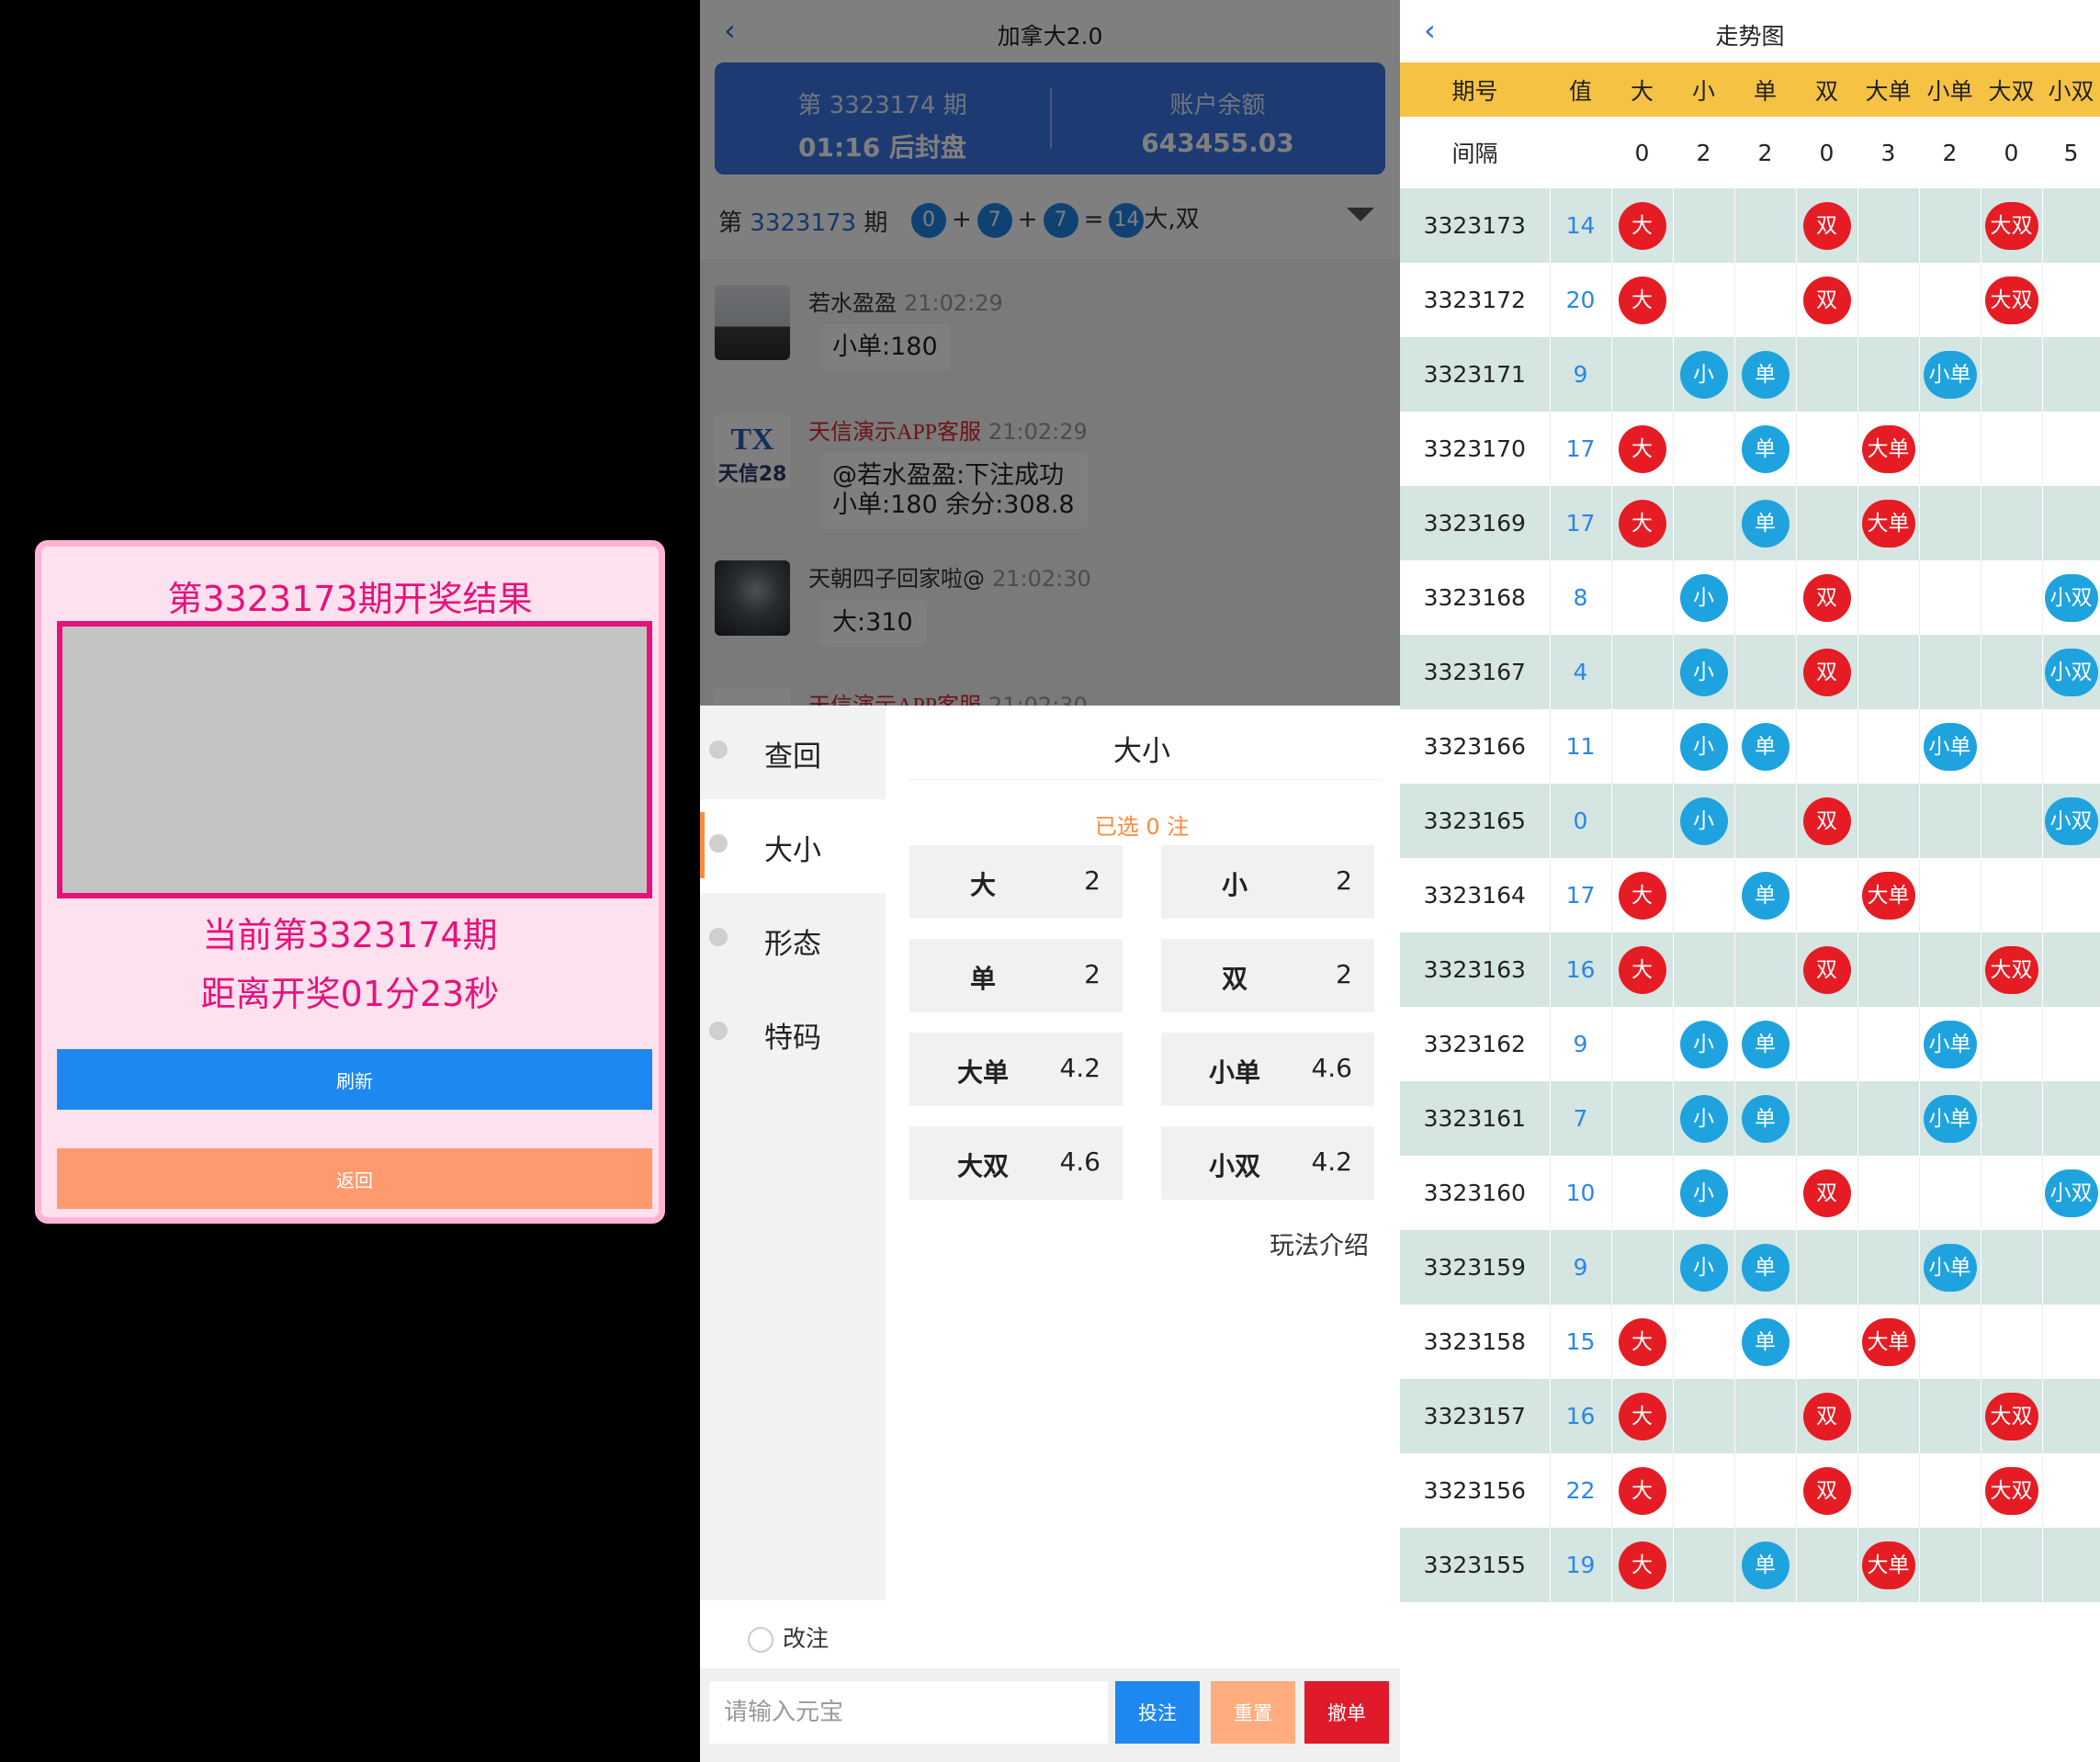 The height and width of the screenshot is (1762, 2100). Describe the element at coordinates (793, 846) in the screenshot. I see `sidebar-item-bigsmall: 大小` at that location.